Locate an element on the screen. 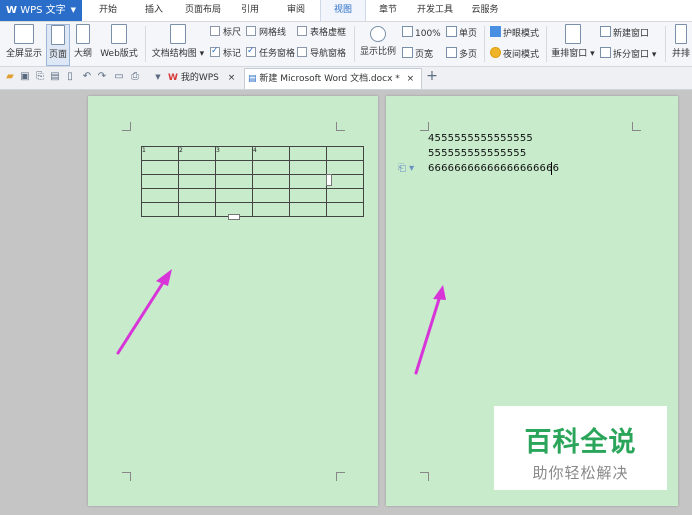  watermark-subtitle: 助你轻松解决 is located at coordinates (580, 473).